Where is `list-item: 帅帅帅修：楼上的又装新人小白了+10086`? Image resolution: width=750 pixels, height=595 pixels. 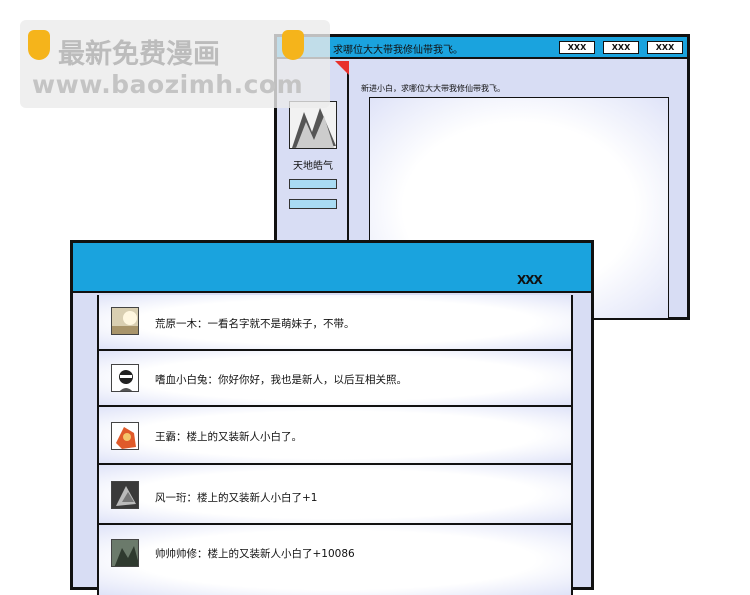 list-item: 帅帅帅修：楼上的又装新人小白了+10086 is located at coordinates (335, 560).